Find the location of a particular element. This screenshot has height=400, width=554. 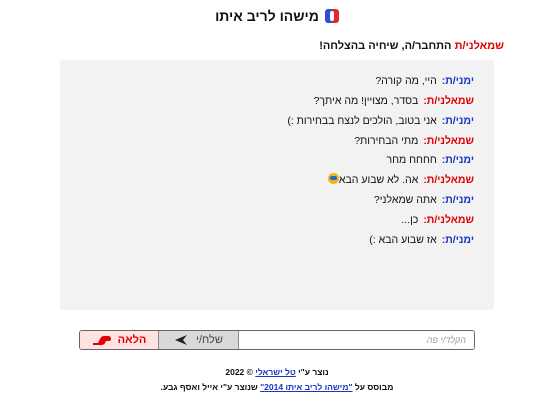

footer-credits: נוצר ע"י טל ישראלי © 2022 is located at coordinates (277, 372).